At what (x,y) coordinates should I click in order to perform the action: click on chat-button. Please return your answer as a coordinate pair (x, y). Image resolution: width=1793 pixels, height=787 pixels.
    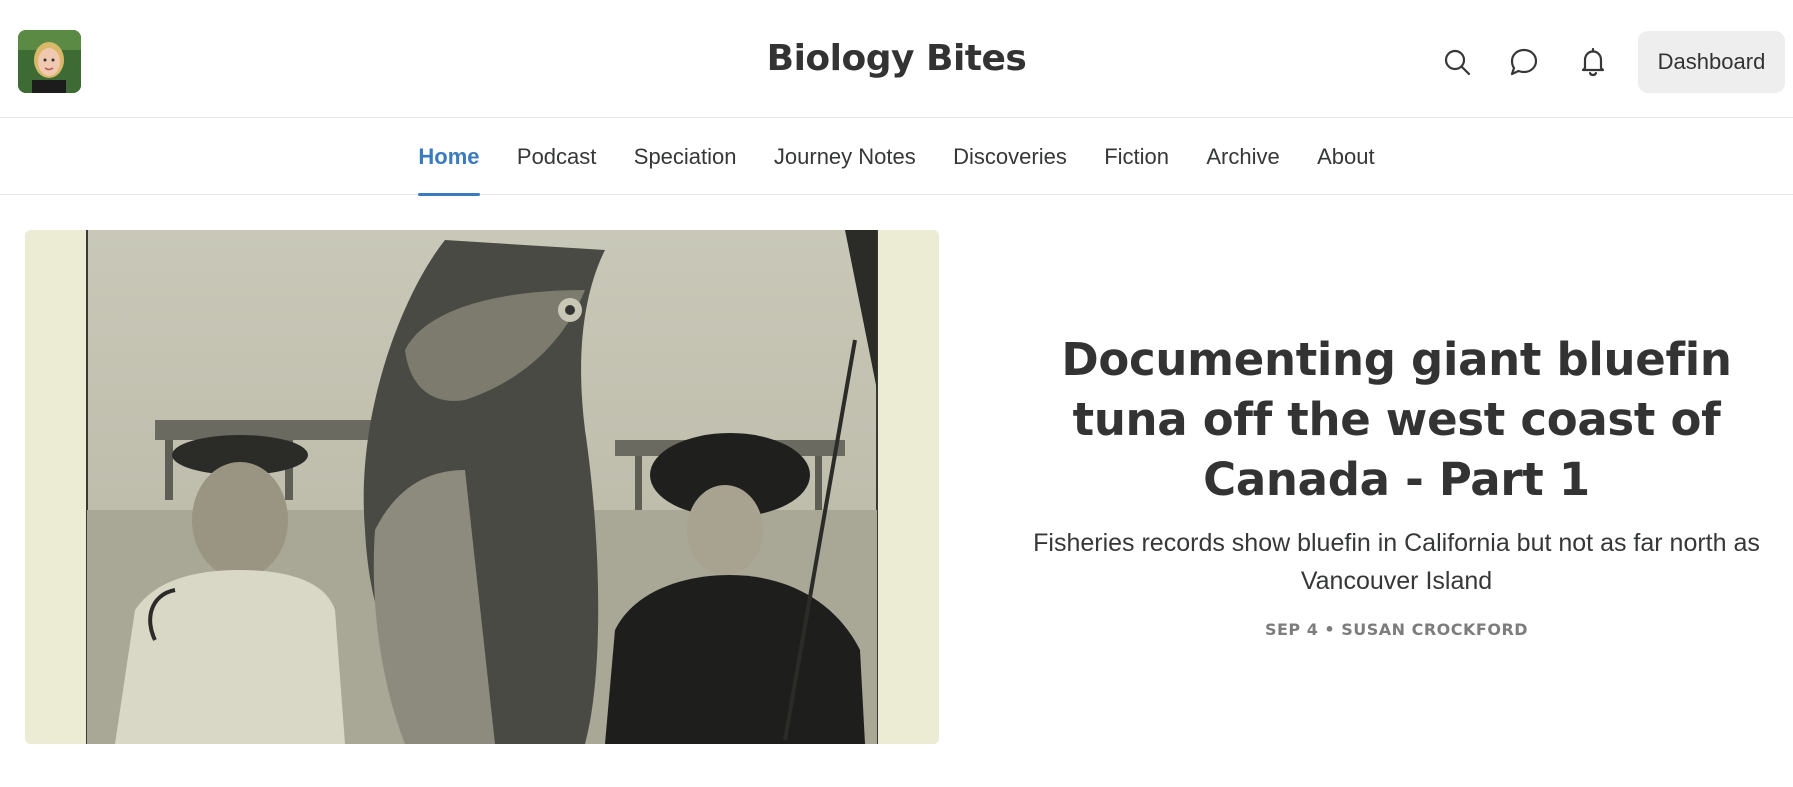
    Looking at the image, I should click on (1524, 62).